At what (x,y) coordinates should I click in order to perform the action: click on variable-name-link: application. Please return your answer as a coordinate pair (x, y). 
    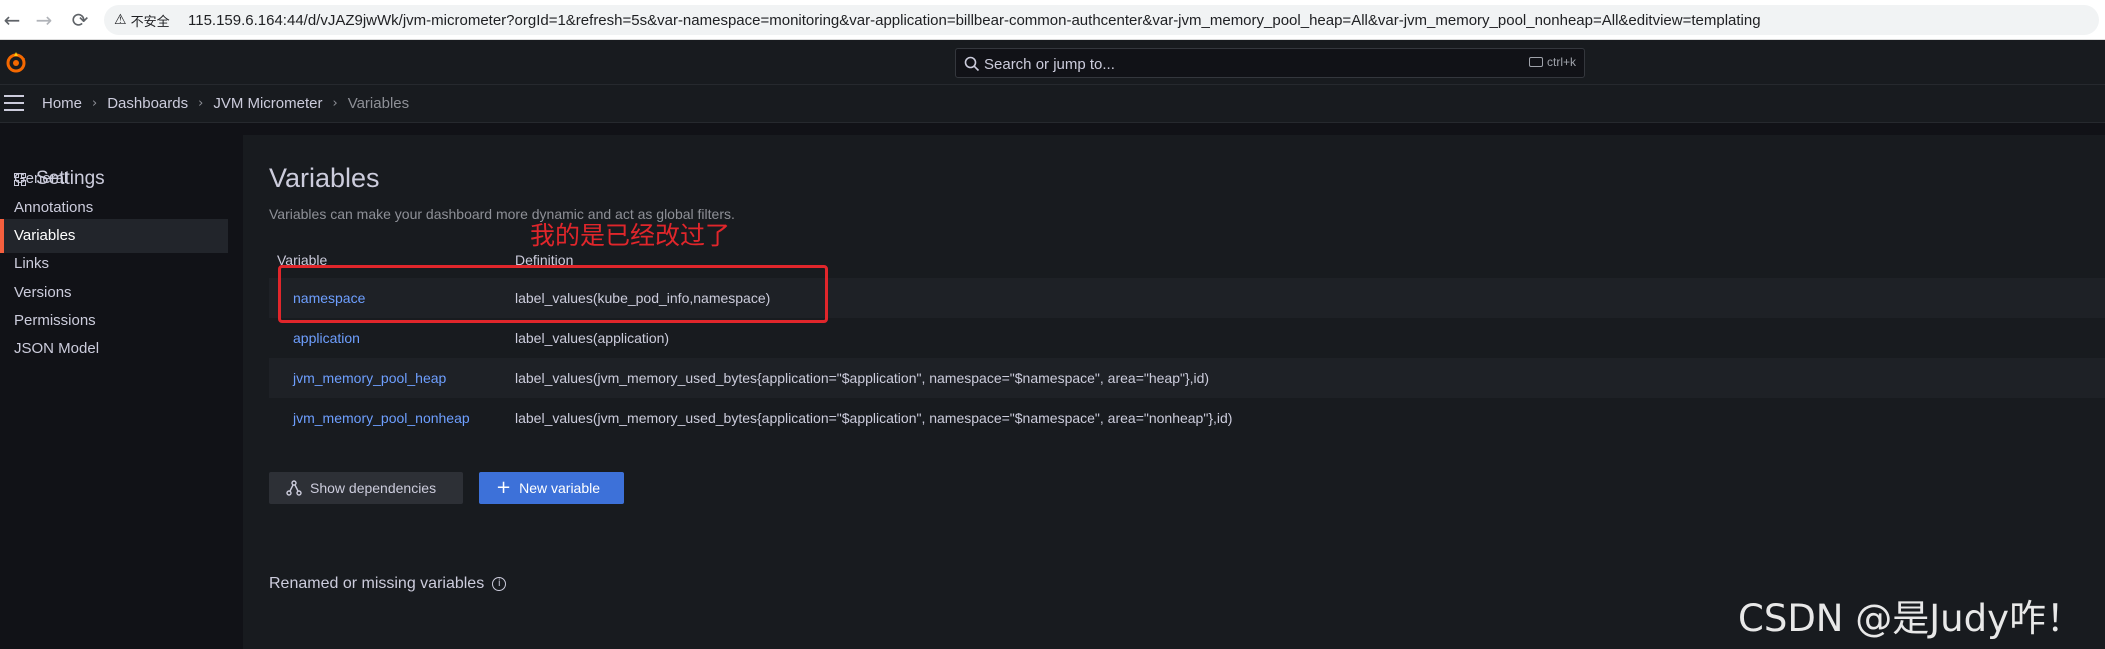
    Looking at the image, I should click on (326, 338).